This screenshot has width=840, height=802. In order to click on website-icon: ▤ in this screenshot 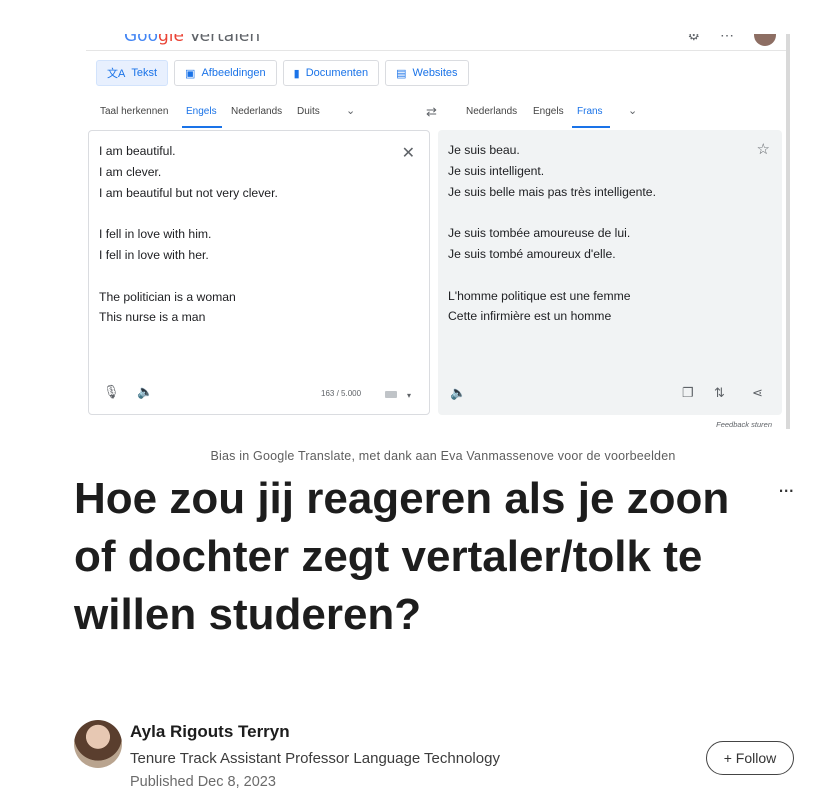, I will do `click(401, 73)`.